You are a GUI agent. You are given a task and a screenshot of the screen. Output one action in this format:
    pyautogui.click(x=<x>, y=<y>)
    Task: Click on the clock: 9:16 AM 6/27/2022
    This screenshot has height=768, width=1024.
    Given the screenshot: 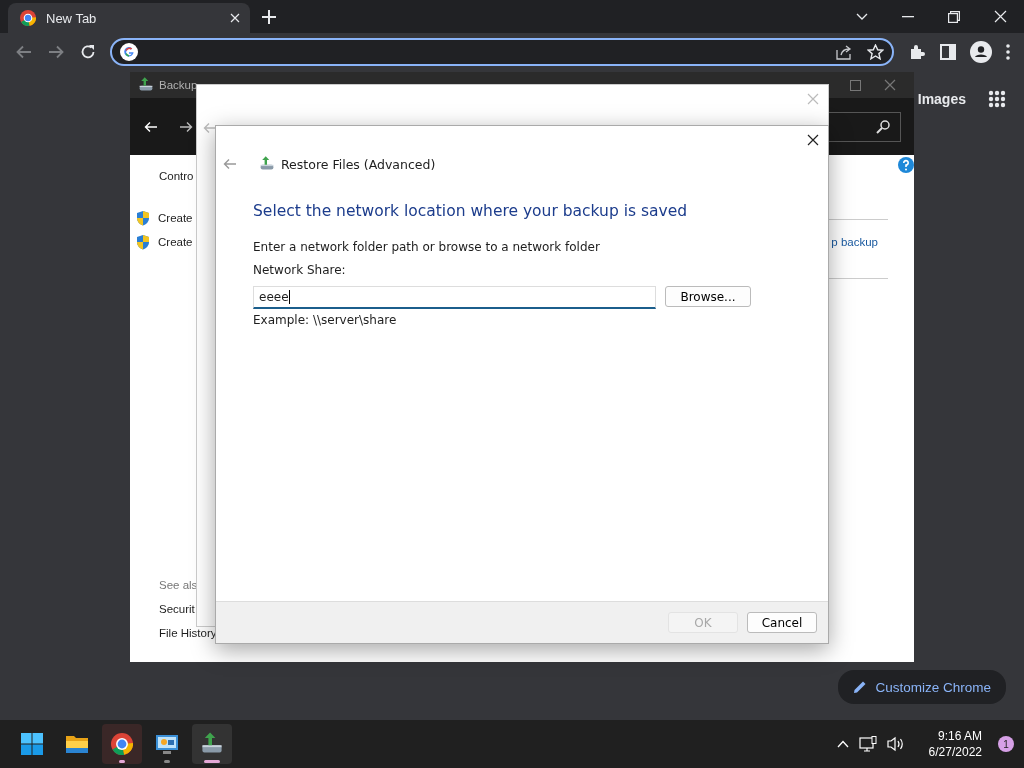 What is the action you would take?
    pyautogui.click(x=955, y=744)
    